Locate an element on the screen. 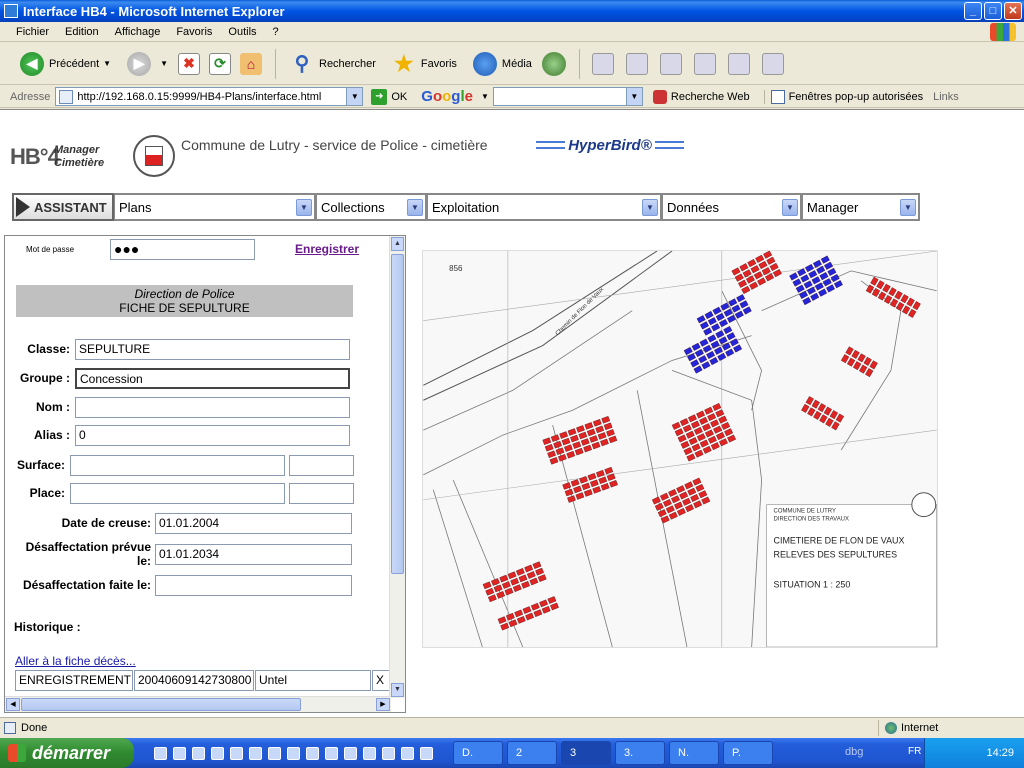  back-button: ◀ Précédent ▼ is located at coordinates (65, 64).